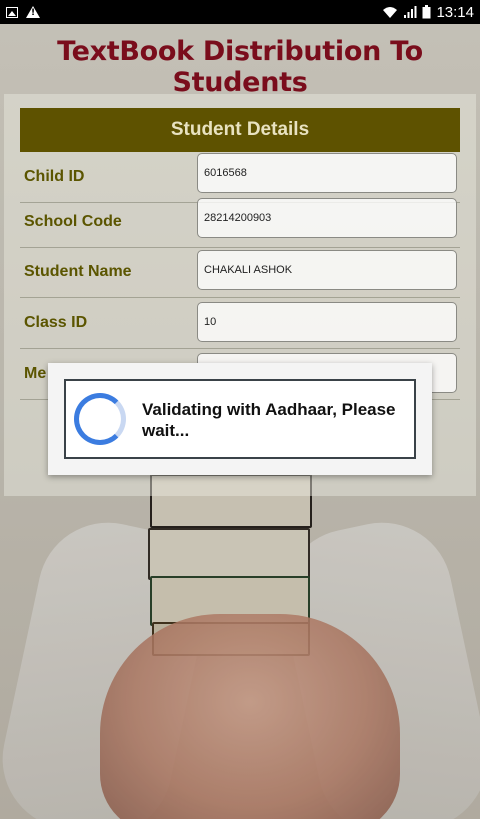 The image size is (480, 819). What do you see at coordinates (12, 12) in the screenshot?
I see `image-notification-icon` at bounding box center [12, 12].